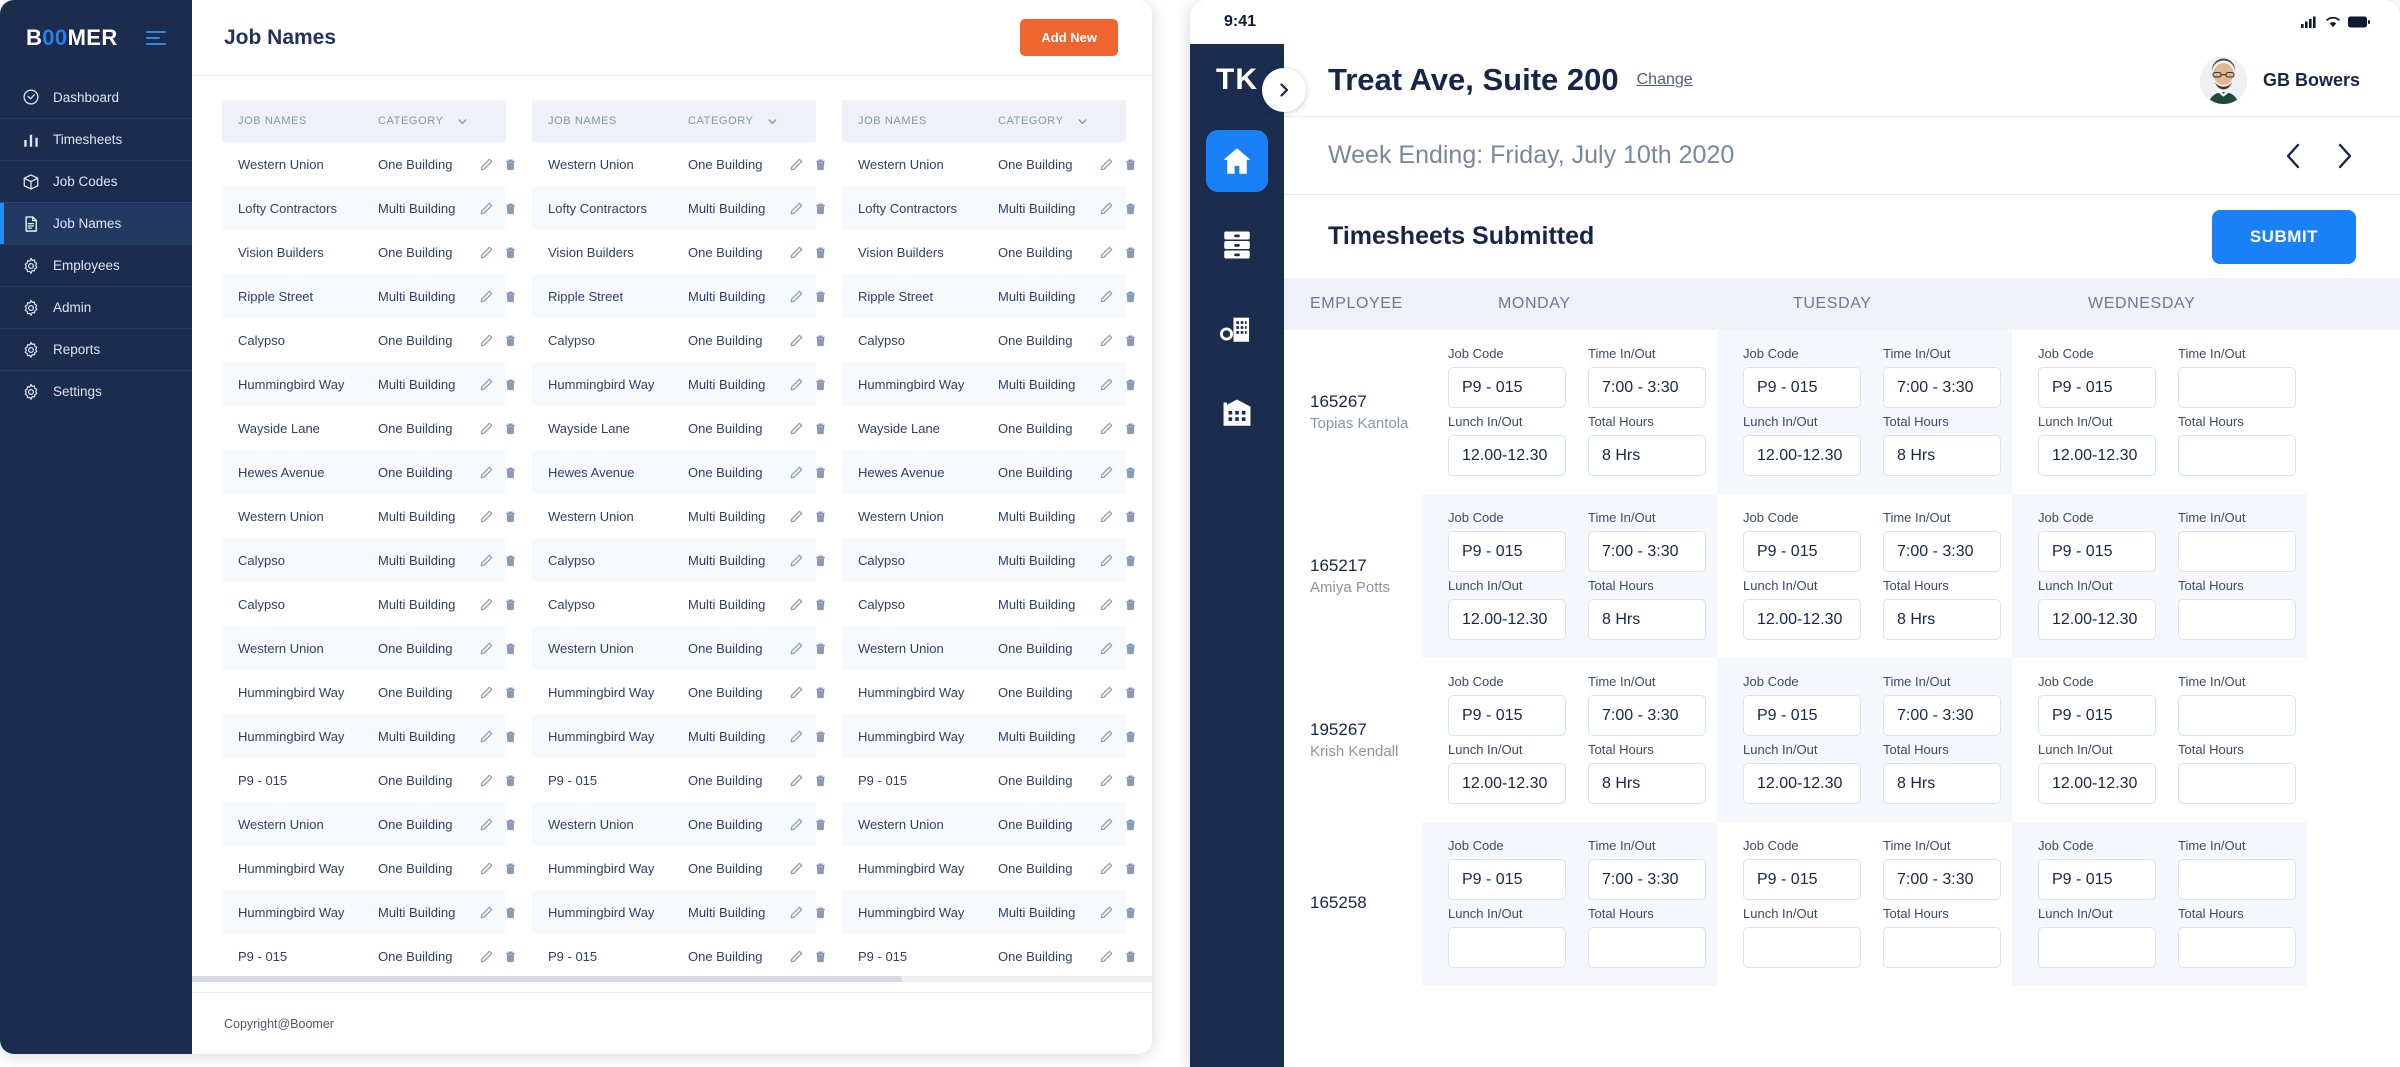 The image size is (2400, 1067). What do you see at coordinates (1507, 947) in the screenshot?
I see `input-lunch-in-out` at bounding box center [1507, 947].